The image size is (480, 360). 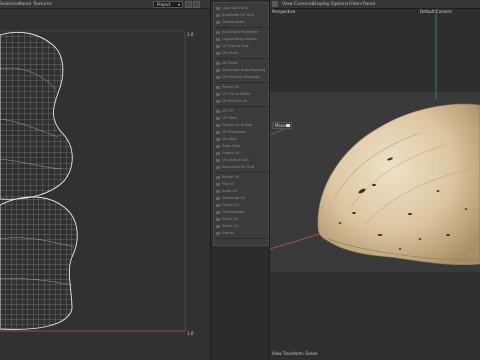 What do you see at coordinates (242, 118) in the screenshot?
I see `tool-item: UV Weld` at bounding box center [242, 118].